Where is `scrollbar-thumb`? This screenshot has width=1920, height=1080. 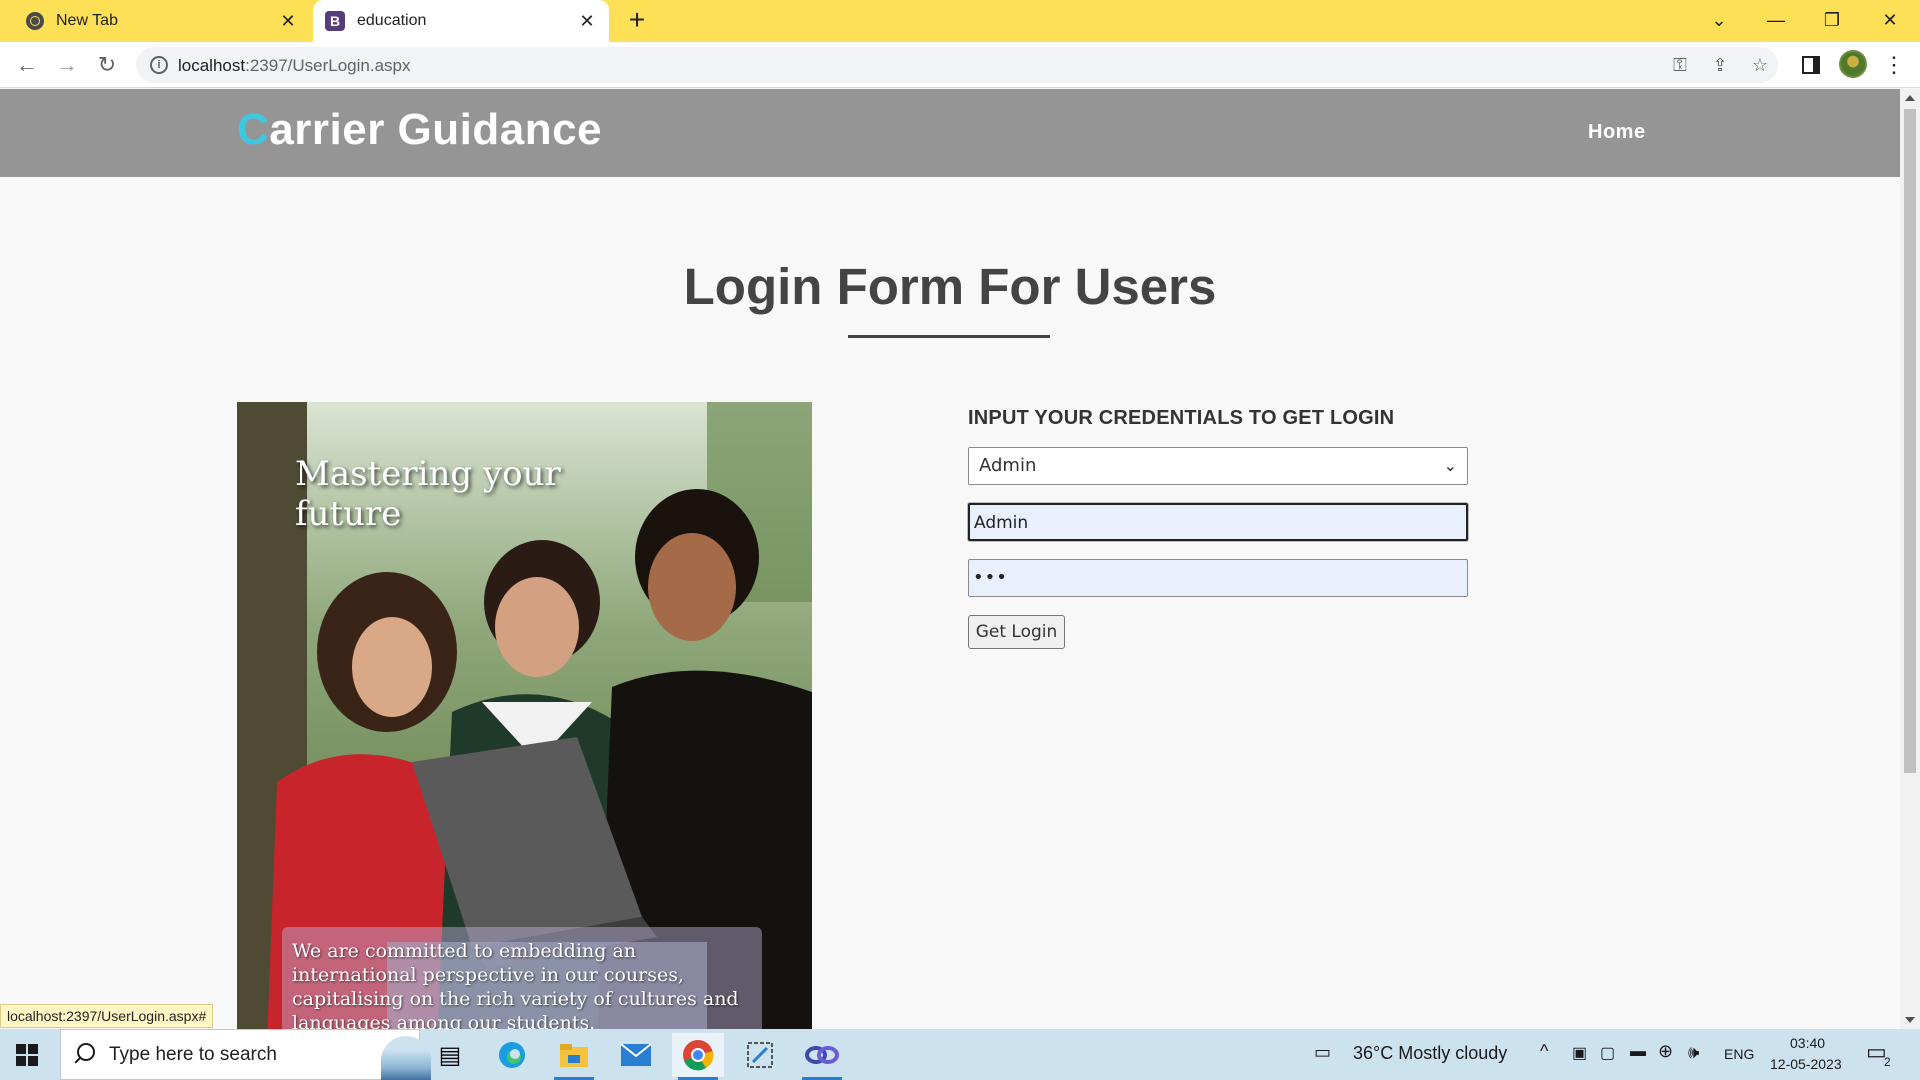
scrollbar-thumb is located at coordinates (1910, 441).